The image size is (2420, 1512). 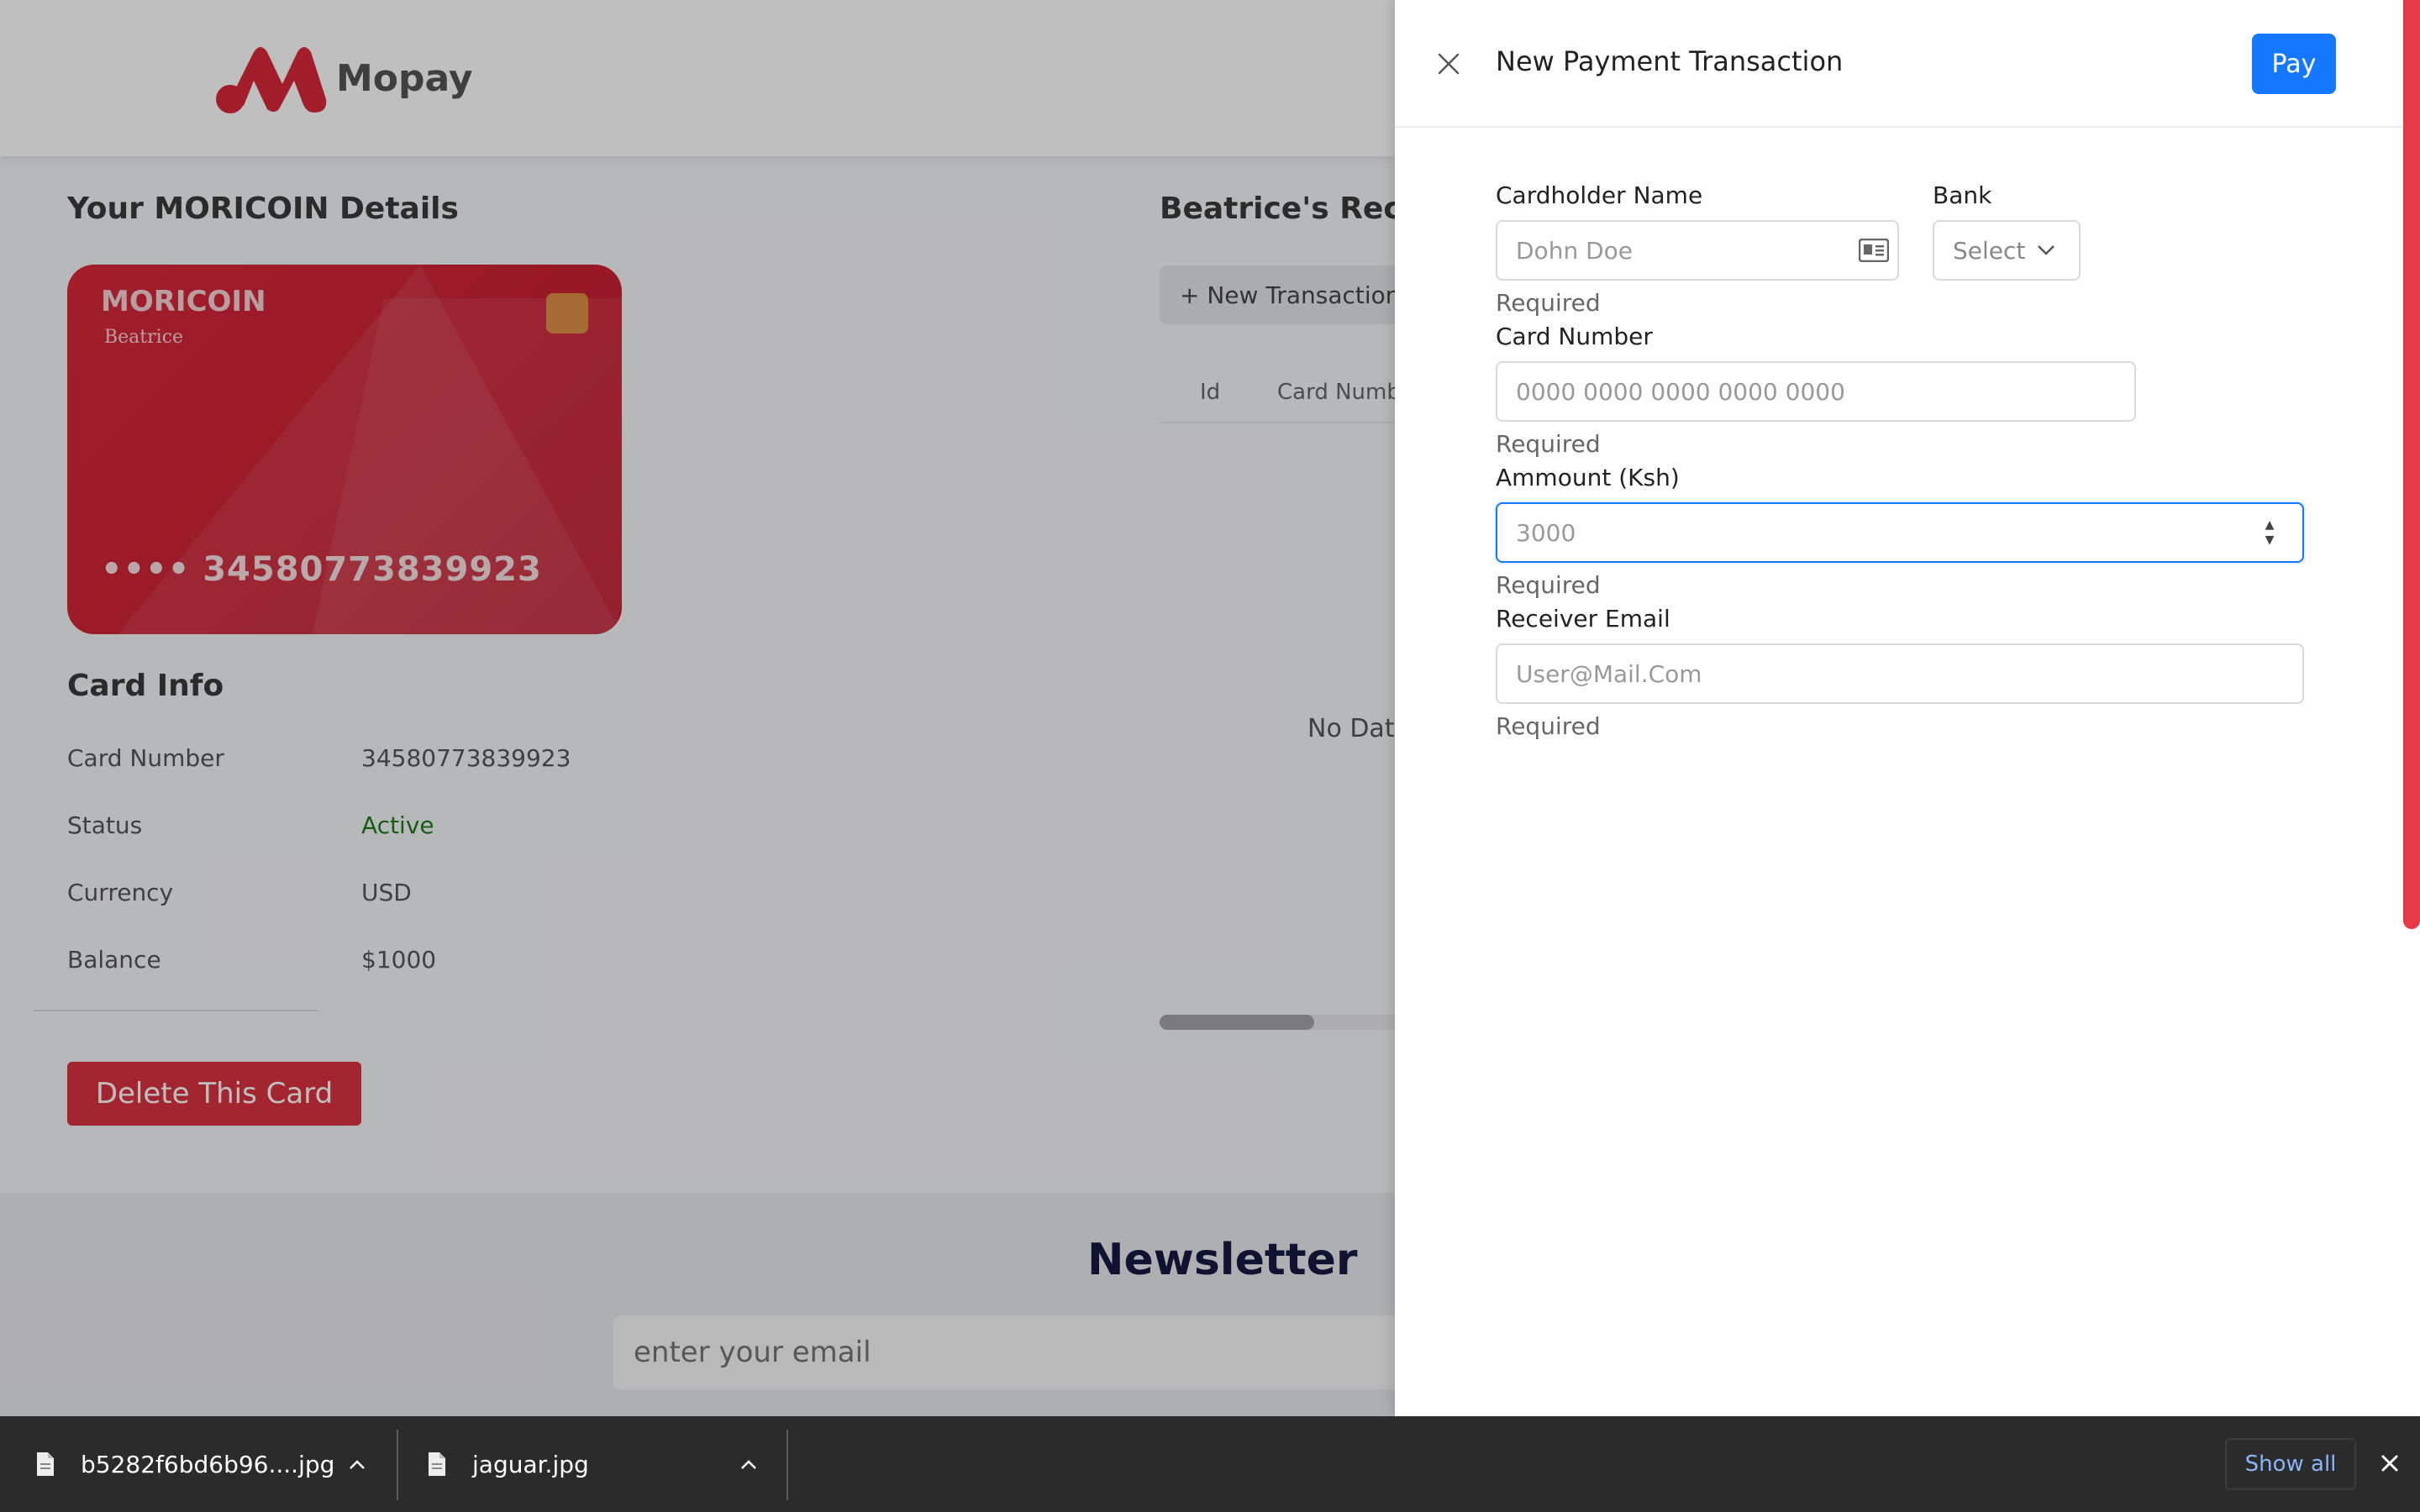 What do you see at coordinates (2046, 250) in the screenshot?
I see `chevron-down-icon` at bounding box center [2046, 250].